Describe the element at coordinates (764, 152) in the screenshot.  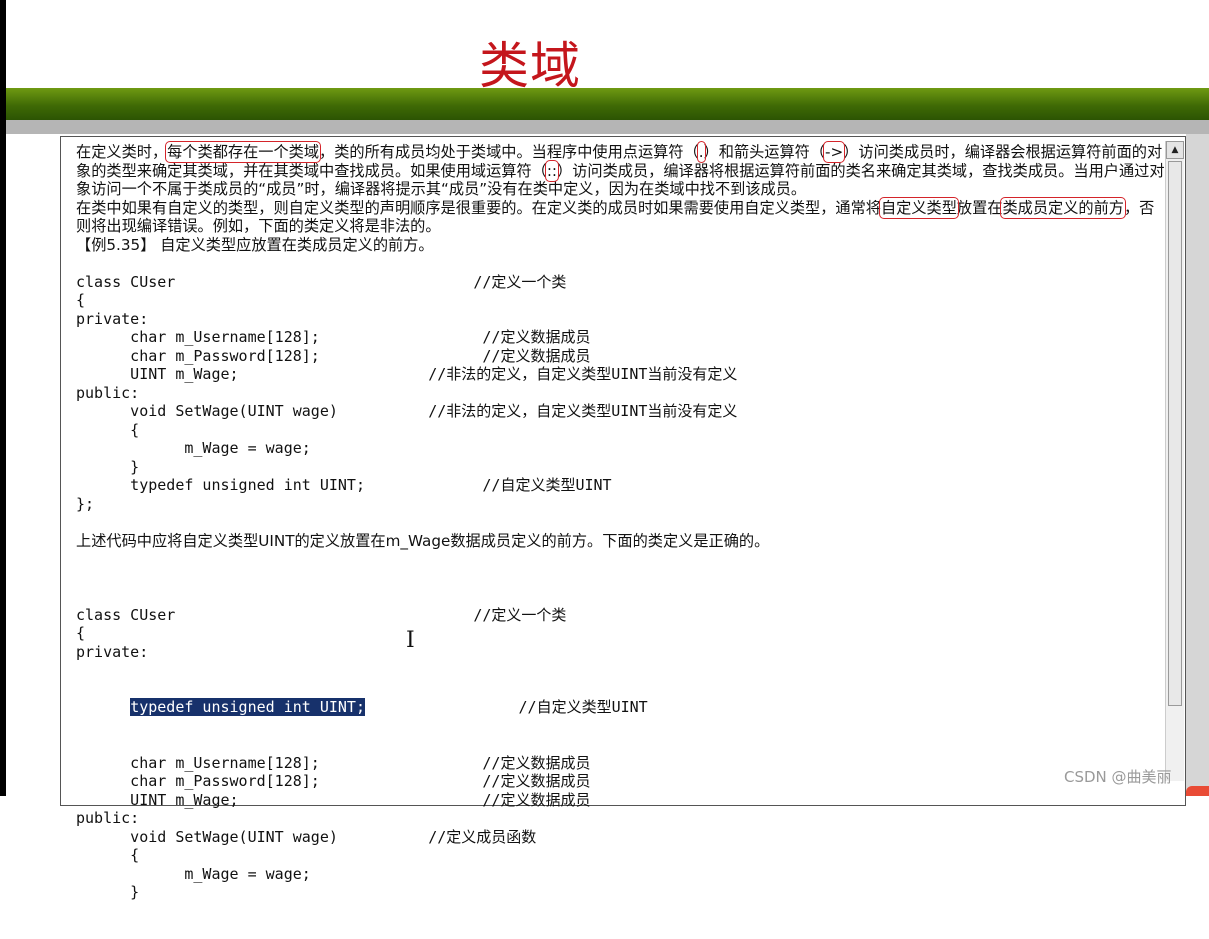
I see `text-run: ）和箭头运算符（` at that location.